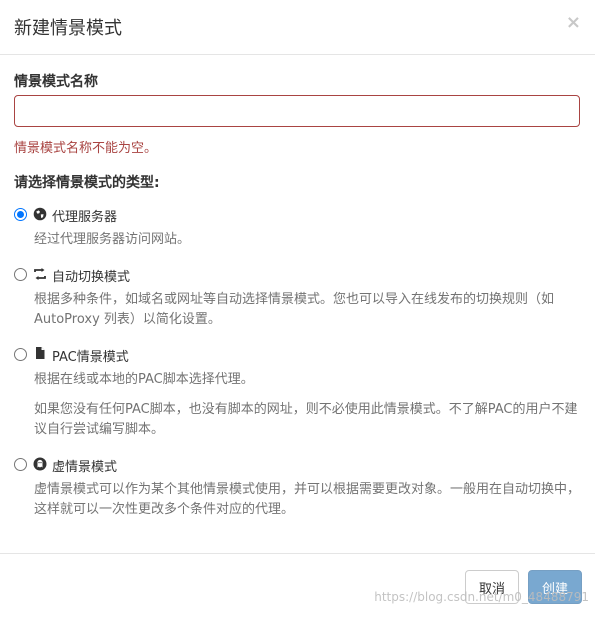 This screenshot has height=618, width=595. Describe the element at coordinates (112, 239) in the screenshot. I see `option-help-proxy: 经过代理服务器访问网站。` at that location.